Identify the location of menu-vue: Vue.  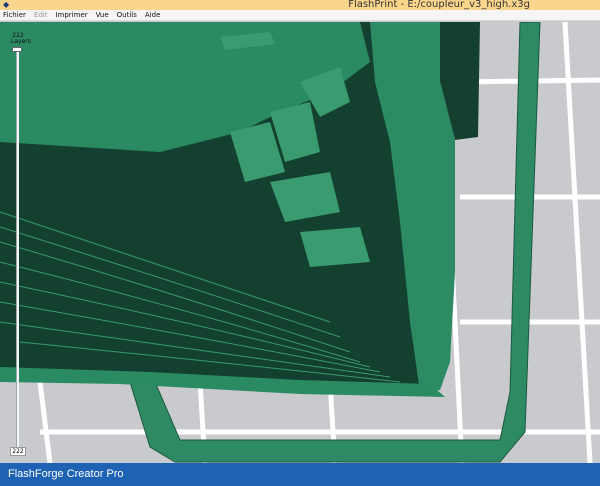
(102, 15).